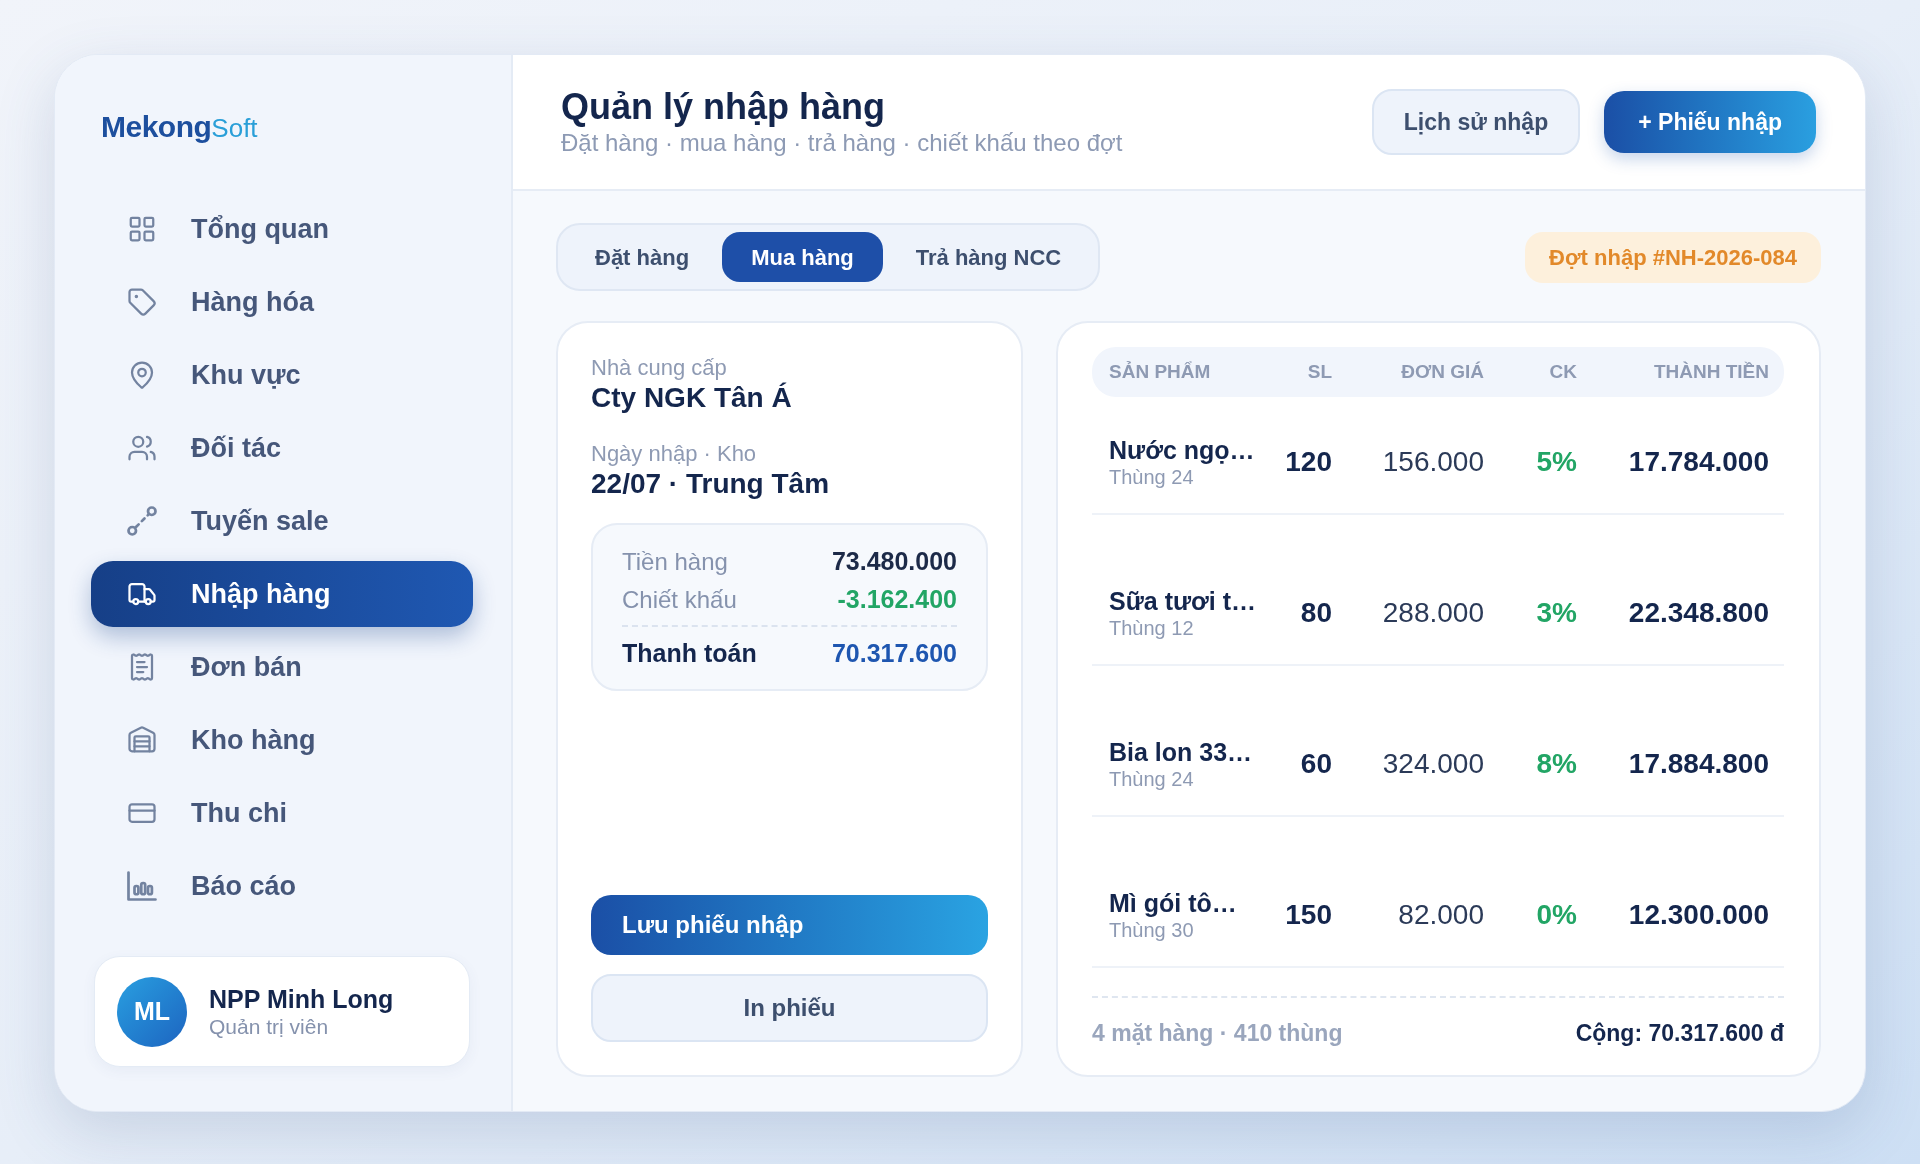 The image size is (1920, 1164). Describe the element at coordinates (1152, 628) in the screenshot. I see `product-unit: Thùng 12` at that location.